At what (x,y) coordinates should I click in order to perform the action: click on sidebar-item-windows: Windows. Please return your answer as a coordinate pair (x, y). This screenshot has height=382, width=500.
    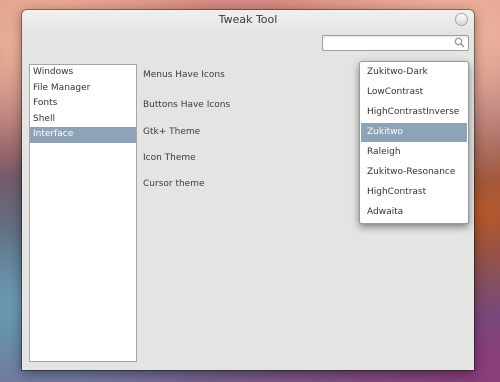
    Looking at the image, I should click on (83, 73).